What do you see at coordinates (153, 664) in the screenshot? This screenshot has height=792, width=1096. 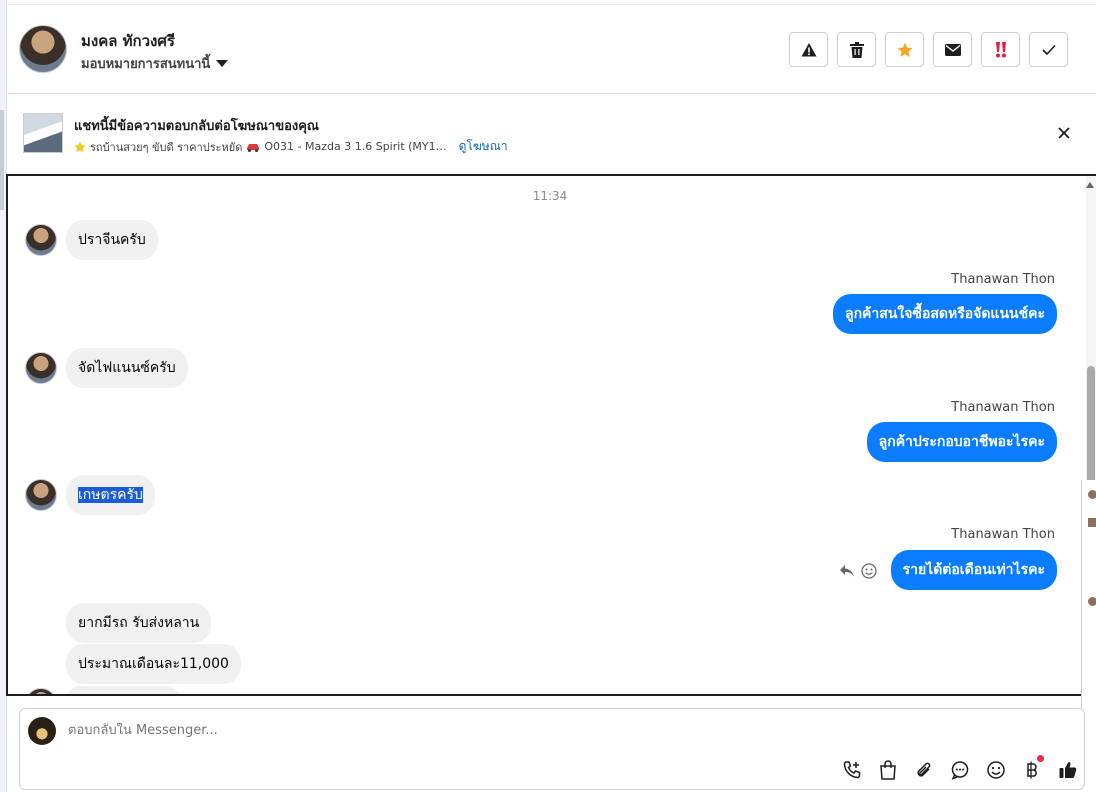 I see `incoming-message: ประมาณเดือนละ11,000` at bounding box center [153, 664].